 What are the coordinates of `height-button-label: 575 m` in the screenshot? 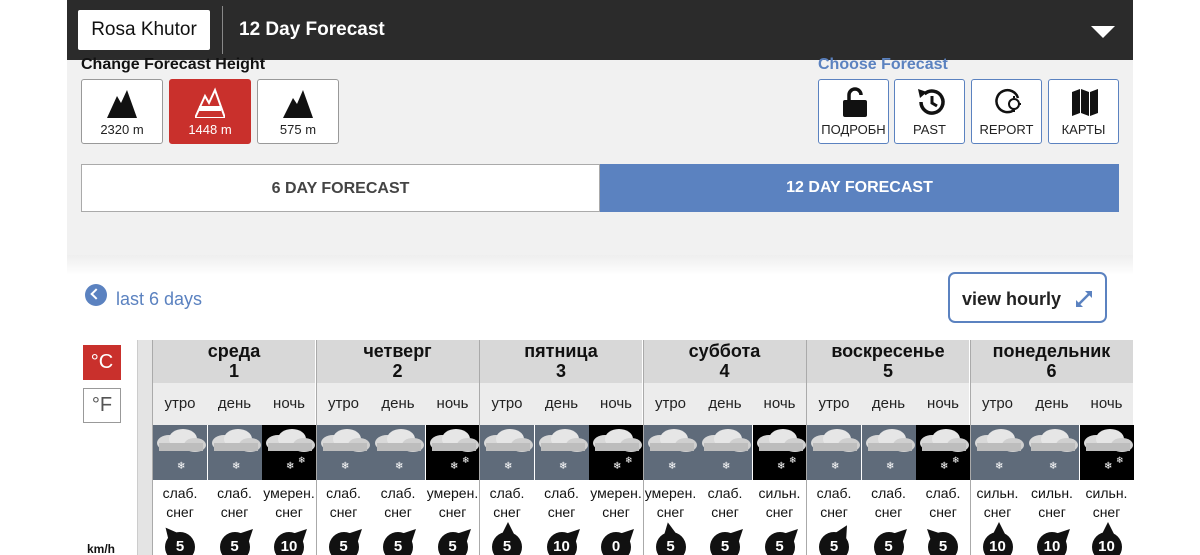 It's located at (298, 129).